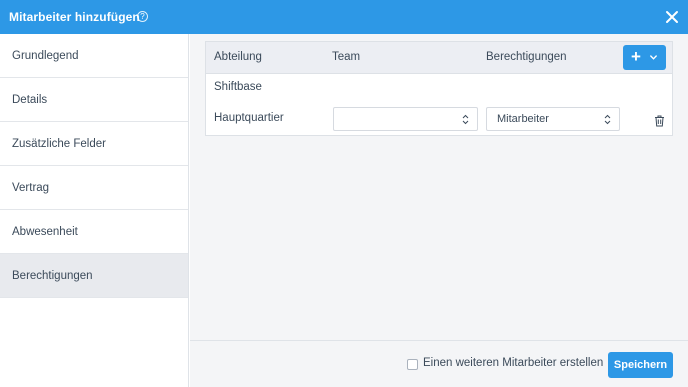 The image size is (688, 387). What do you see at coordinates (94, 276) in the screenshot?
I see `sidebar-item-berechtigungen: Berechtigungen` at bounding box center [94, 276].